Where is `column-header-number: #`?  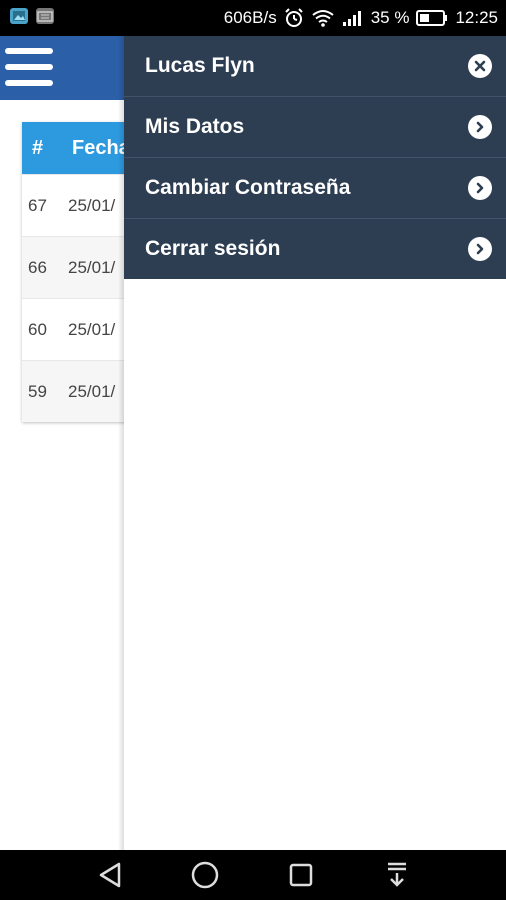
column-header-number: # is located at coordinates (38, 147).